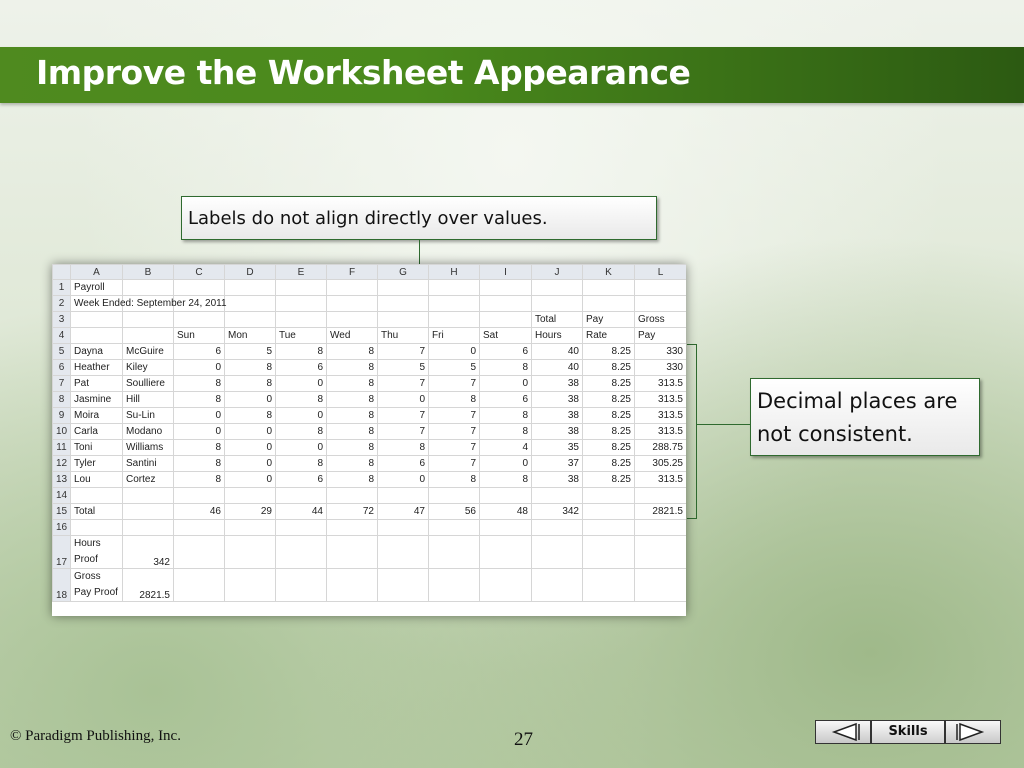  Describe the element at coordinates (352, 463) in the screenshot. I see `cell-f12: 8` at that location.